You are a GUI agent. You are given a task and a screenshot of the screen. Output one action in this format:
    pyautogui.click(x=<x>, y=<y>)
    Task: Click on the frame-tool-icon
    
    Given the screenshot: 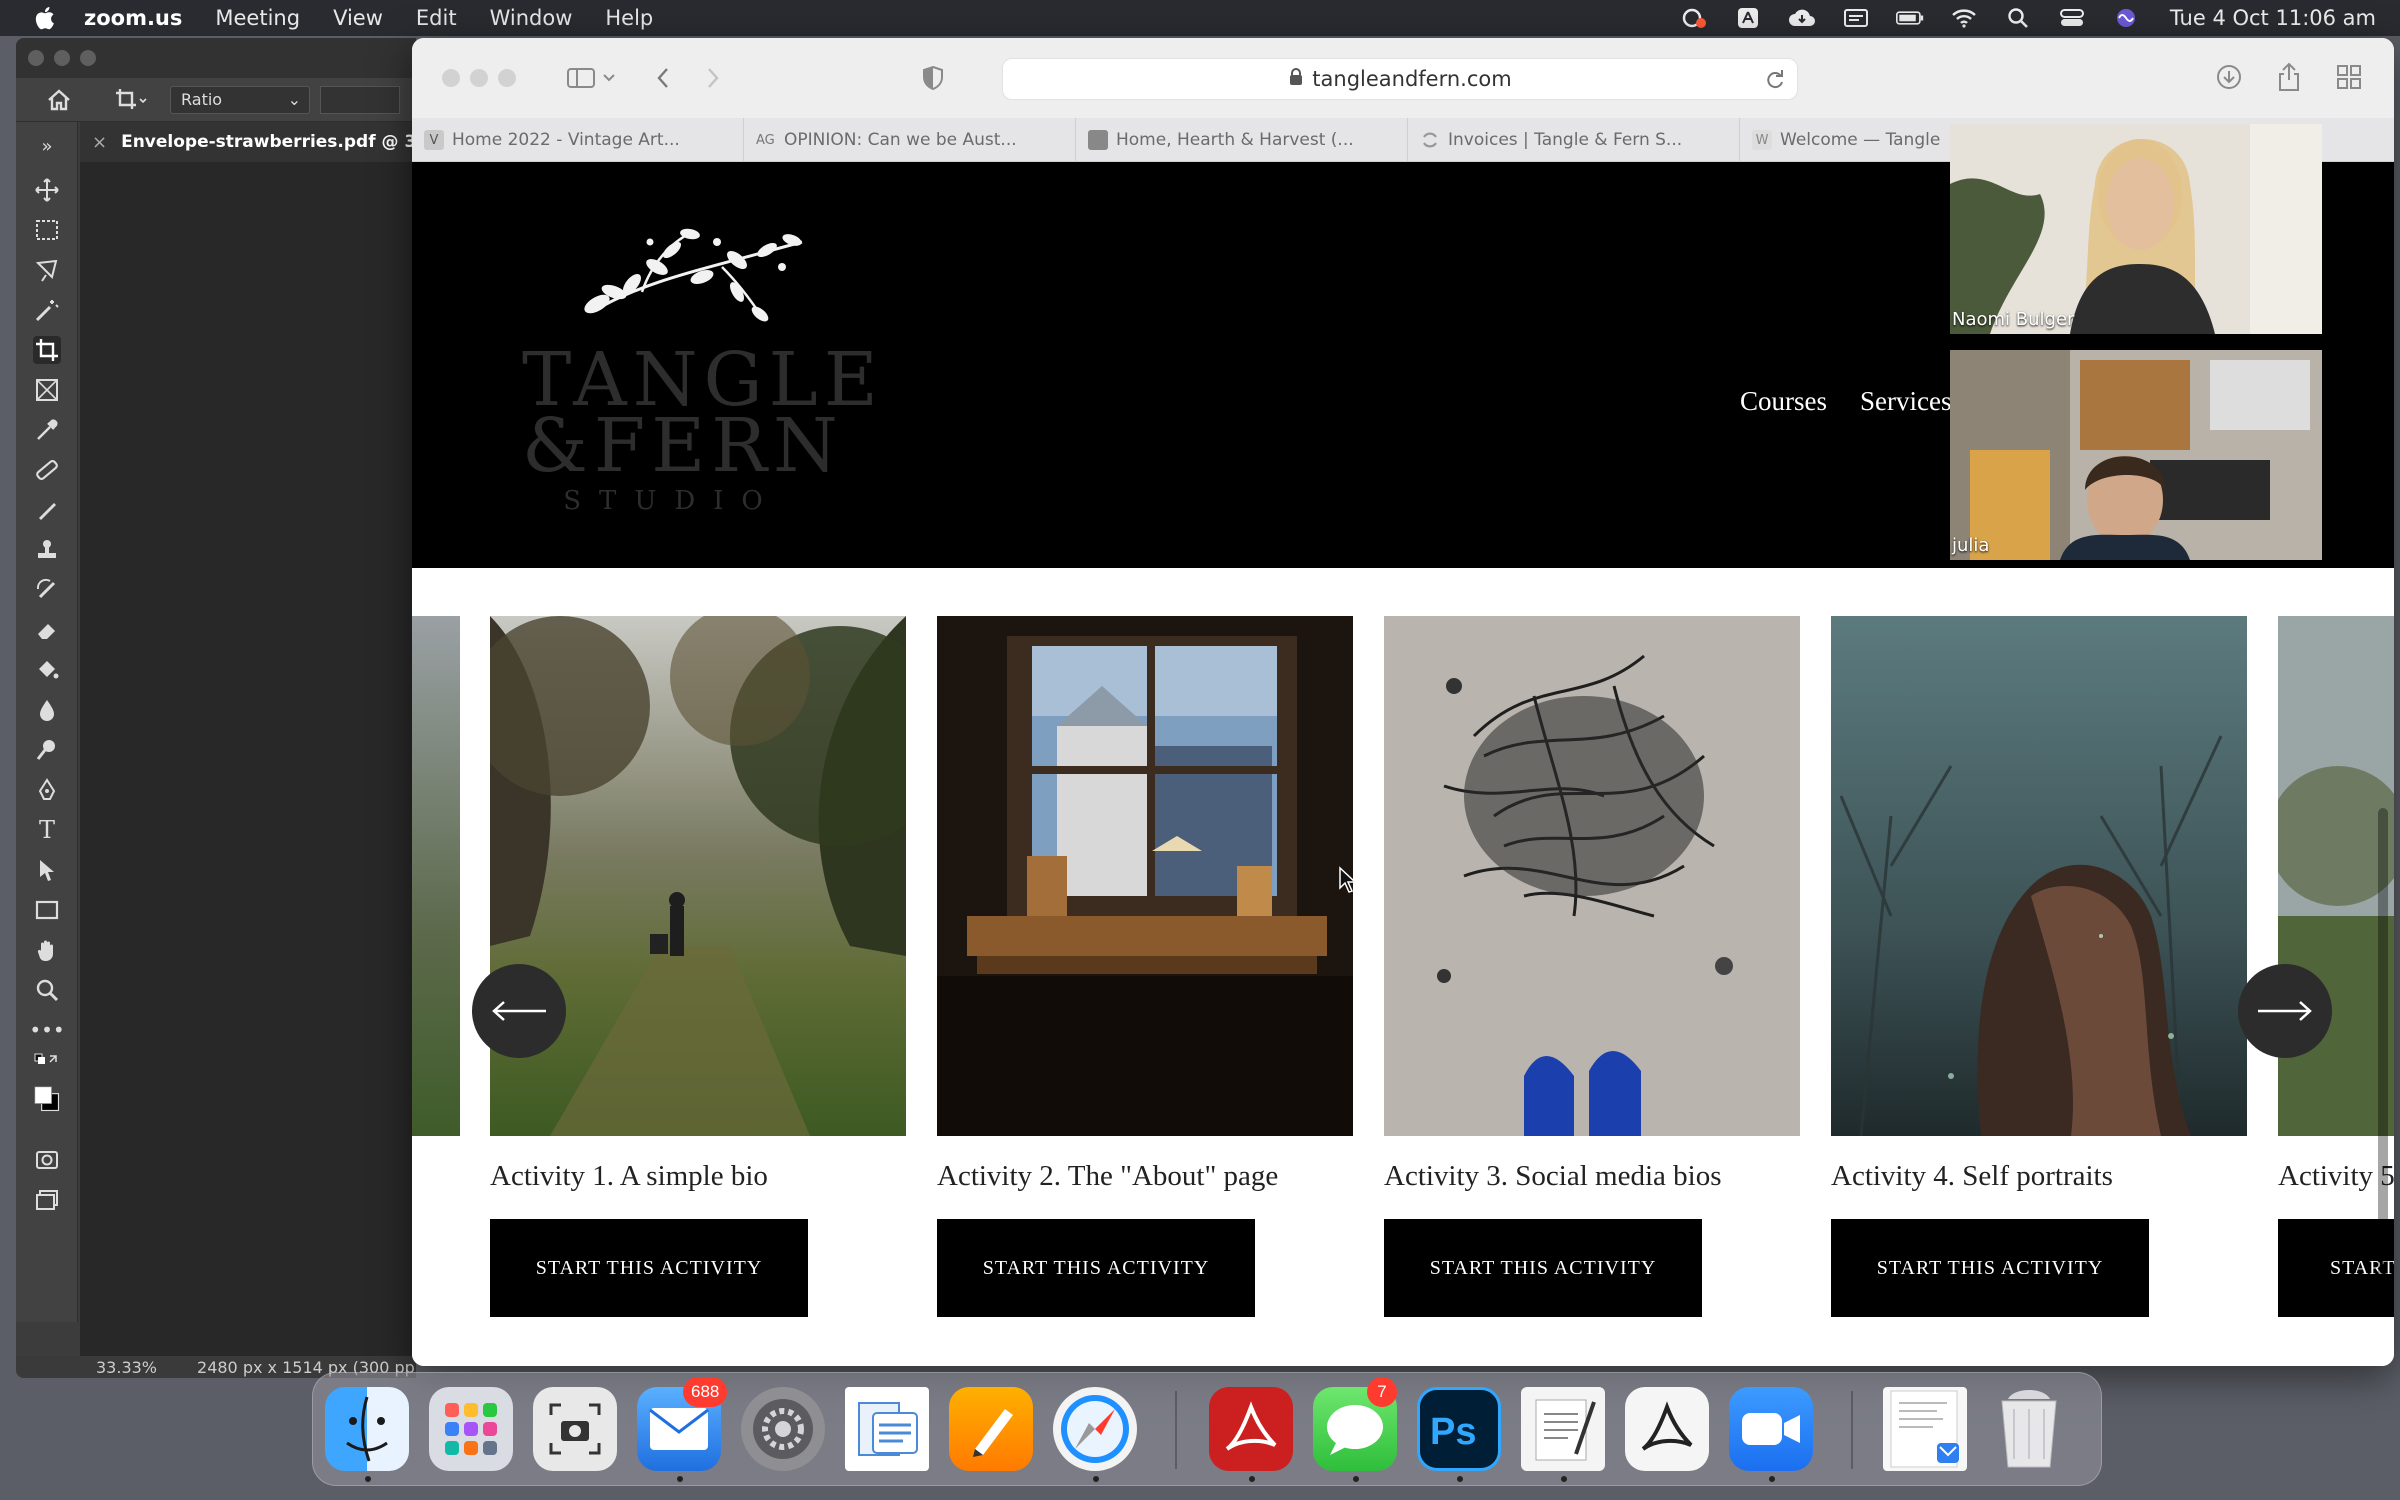 What is the action you would take?
    pyautogui.click(x=47, y=390)
    